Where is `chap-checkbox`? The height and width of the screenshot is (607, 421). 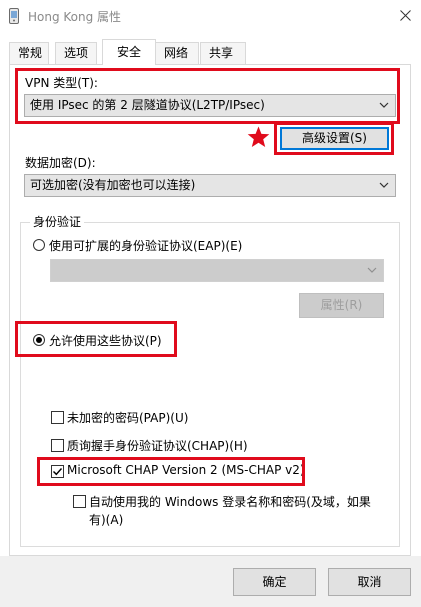
chap-checkbox is located at coordinates (57, 445).